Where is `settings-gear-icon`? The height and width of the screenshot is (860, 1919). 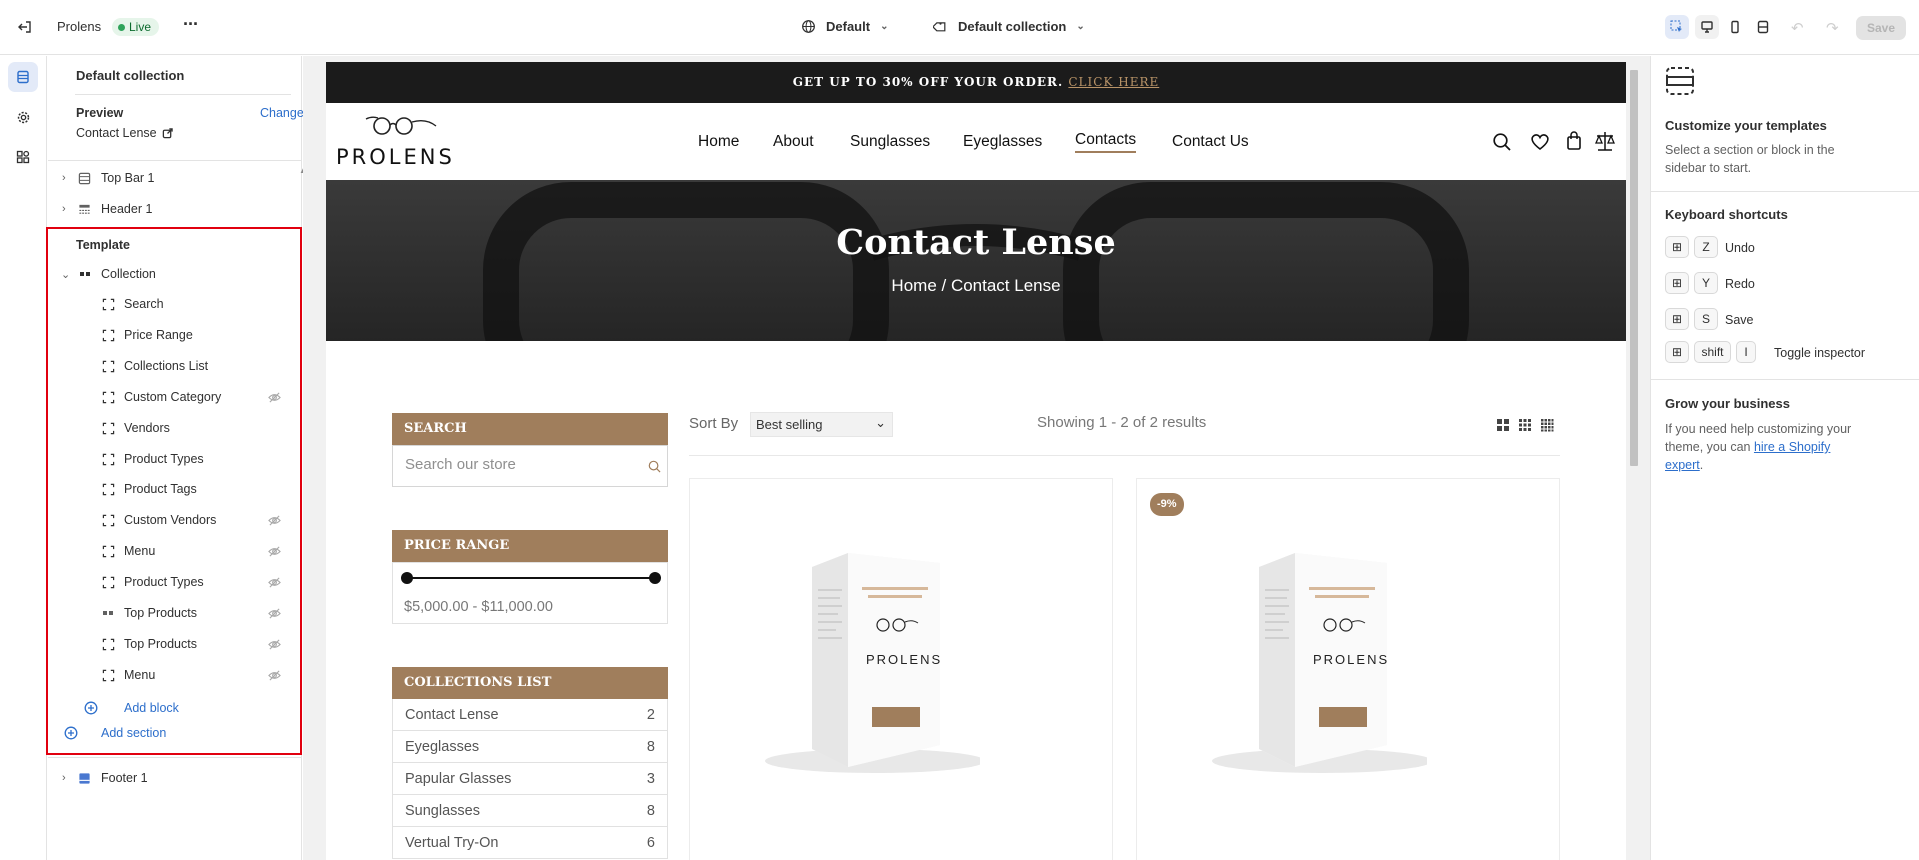
settings-gear-icon is located at coordinates (23, 117).